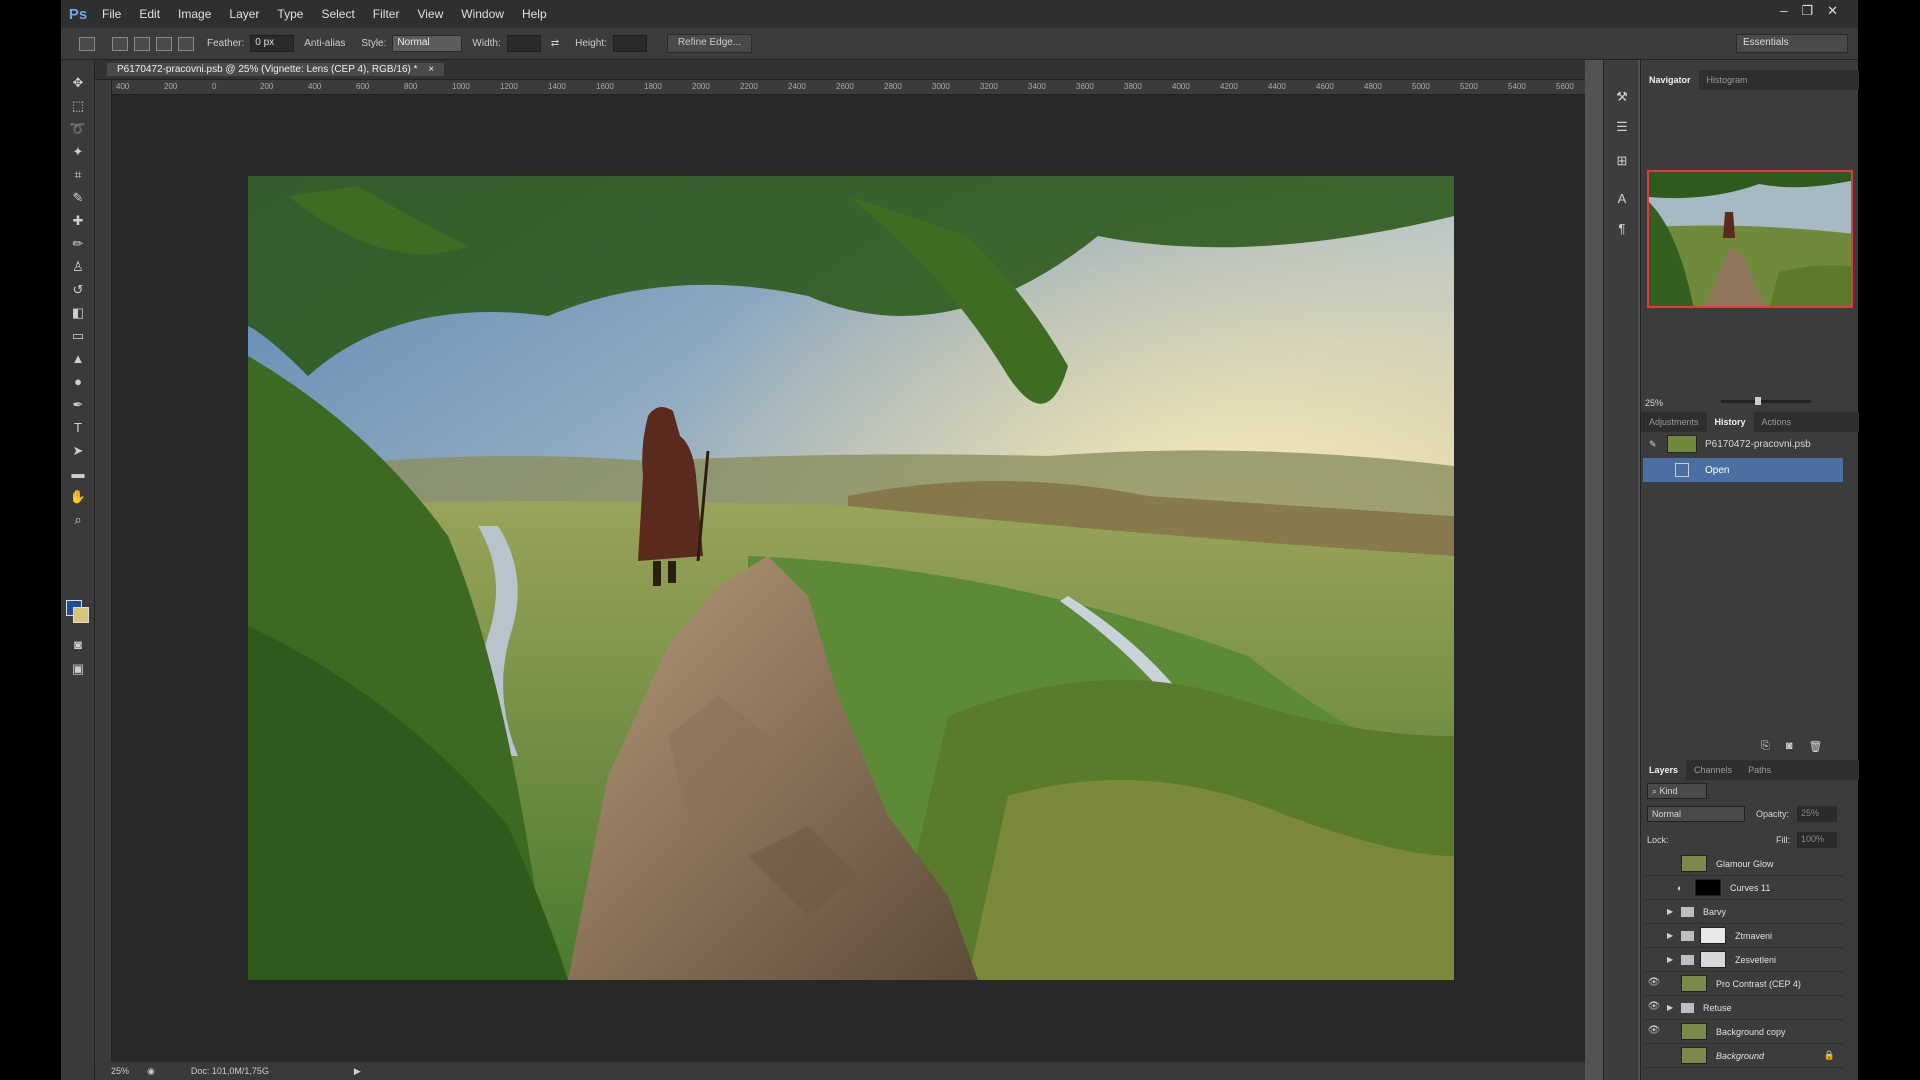 This screenshot has width=1920, height=1080. I want to click on history-state-open: Open, so click(1743, 470).